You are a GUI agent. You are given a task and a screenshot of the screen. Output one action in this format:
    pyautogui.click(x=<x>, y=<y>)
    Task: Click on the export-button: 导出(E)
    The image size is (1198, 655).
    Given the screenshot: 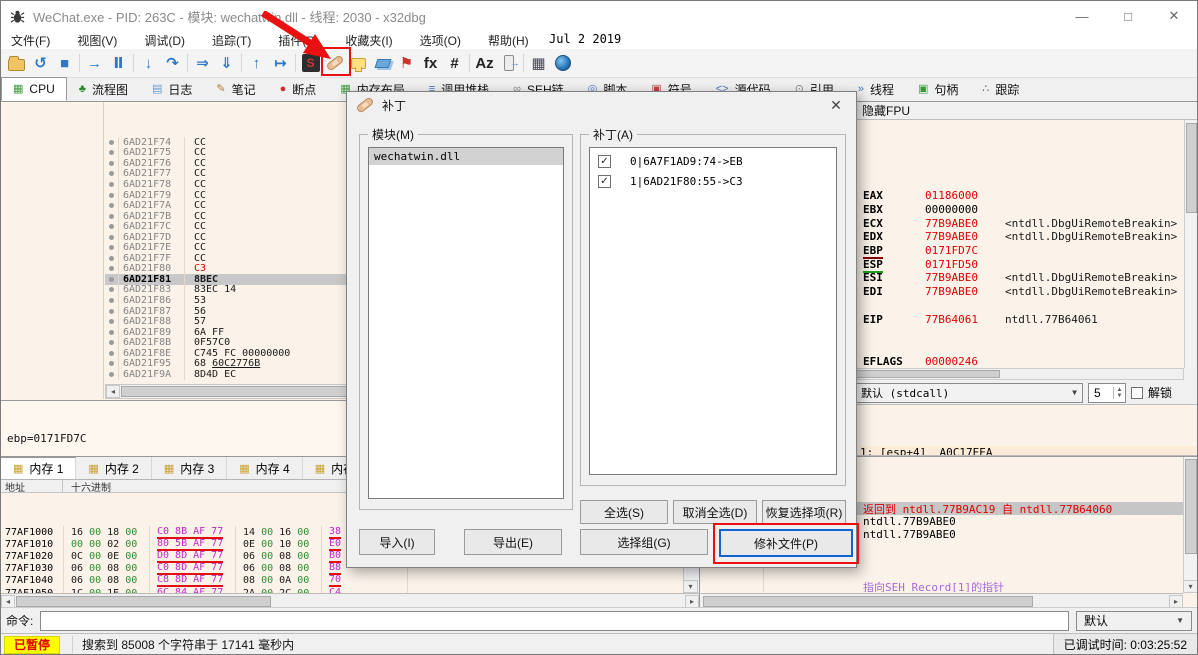 What is the action you would take?
    pyautogui.click(x=513, y=542)
    